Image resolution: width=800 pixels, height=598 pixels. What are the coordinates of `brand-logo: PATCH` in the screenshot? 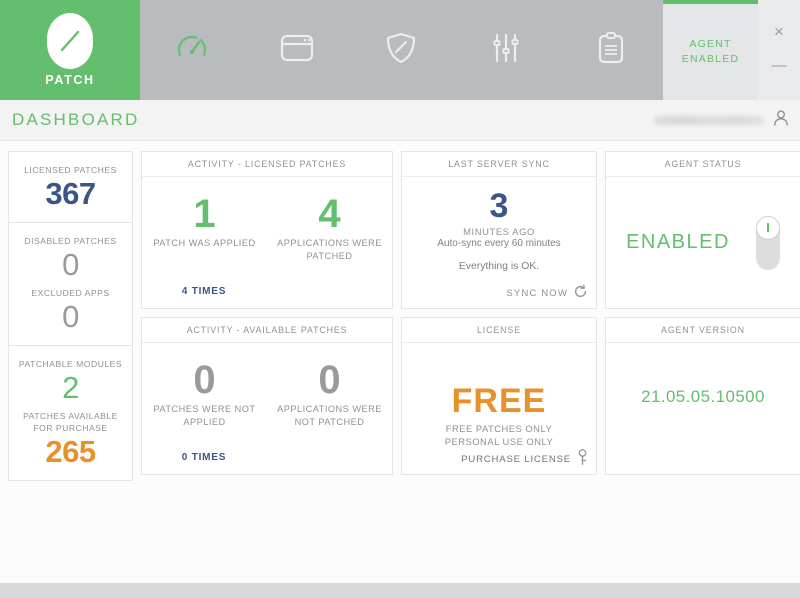 It's located at (70, 50).